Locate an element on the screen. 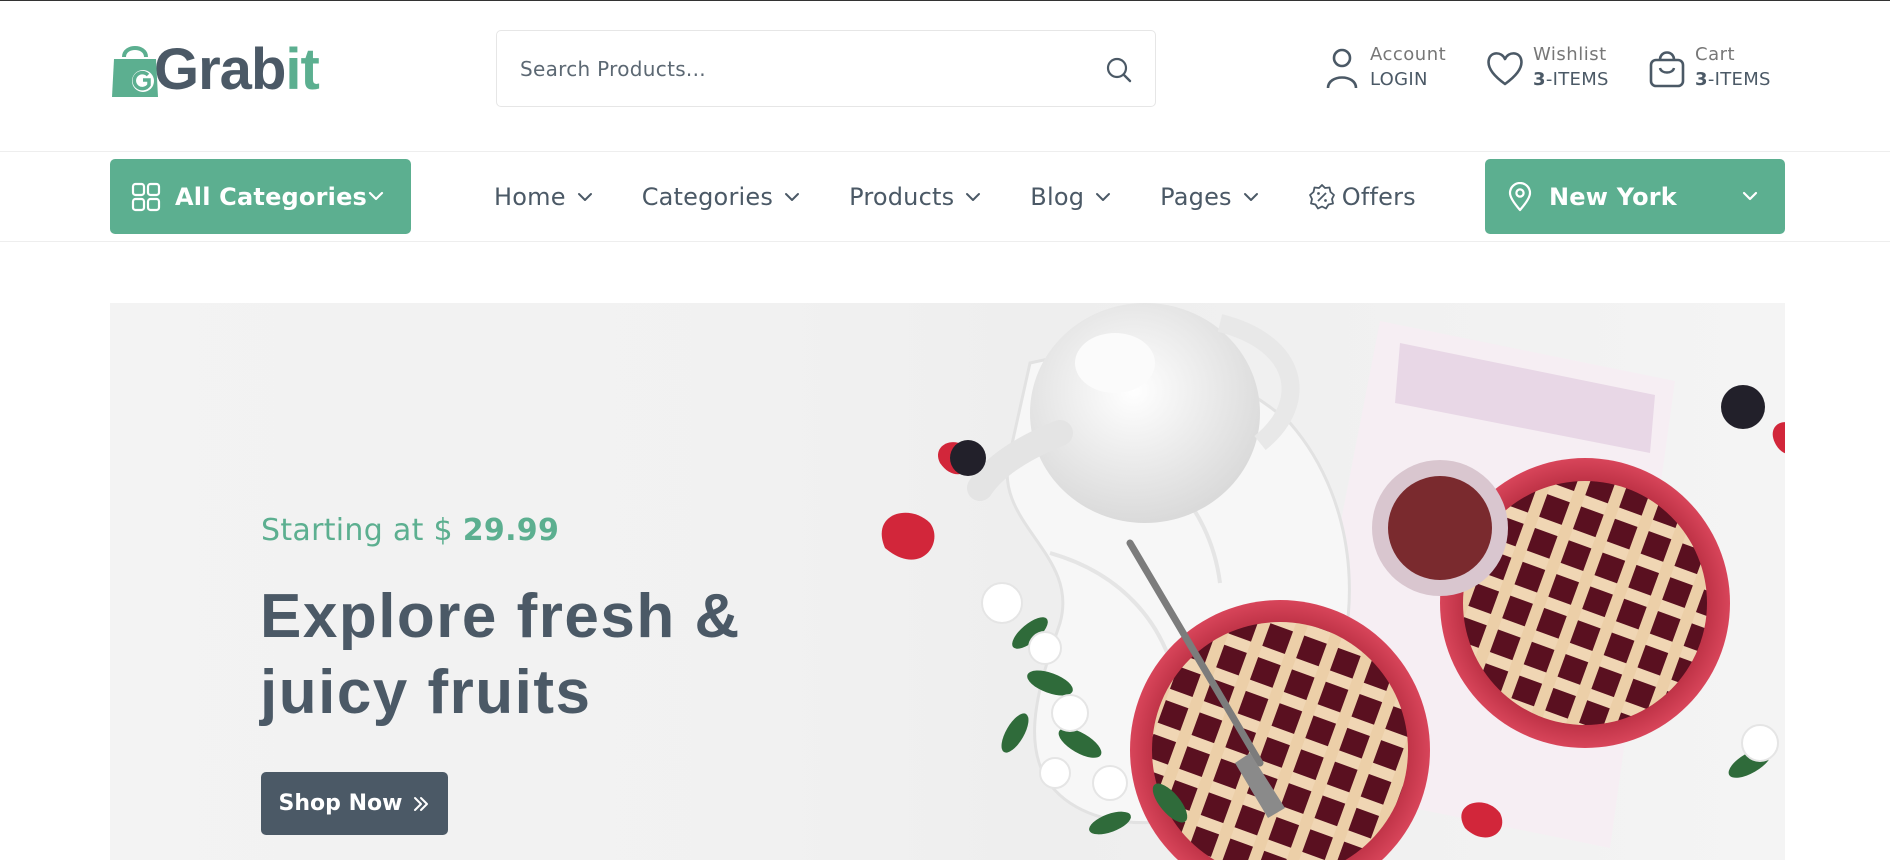 This screenshot has width=1890, height=860. nav-home: Home is located at coordinates (544, 197).